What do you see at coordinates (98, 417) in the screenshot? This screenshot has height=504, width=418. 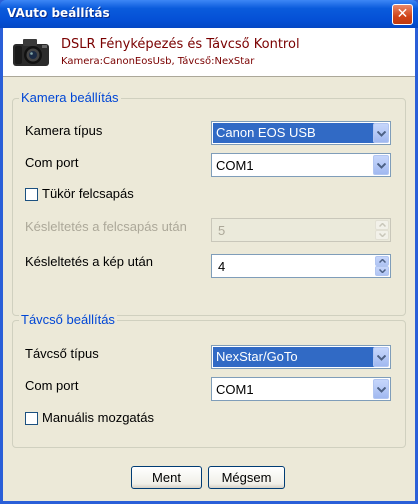 I see `manual-move-label: Manuális mozgatás` at bounding box center [98, 417].